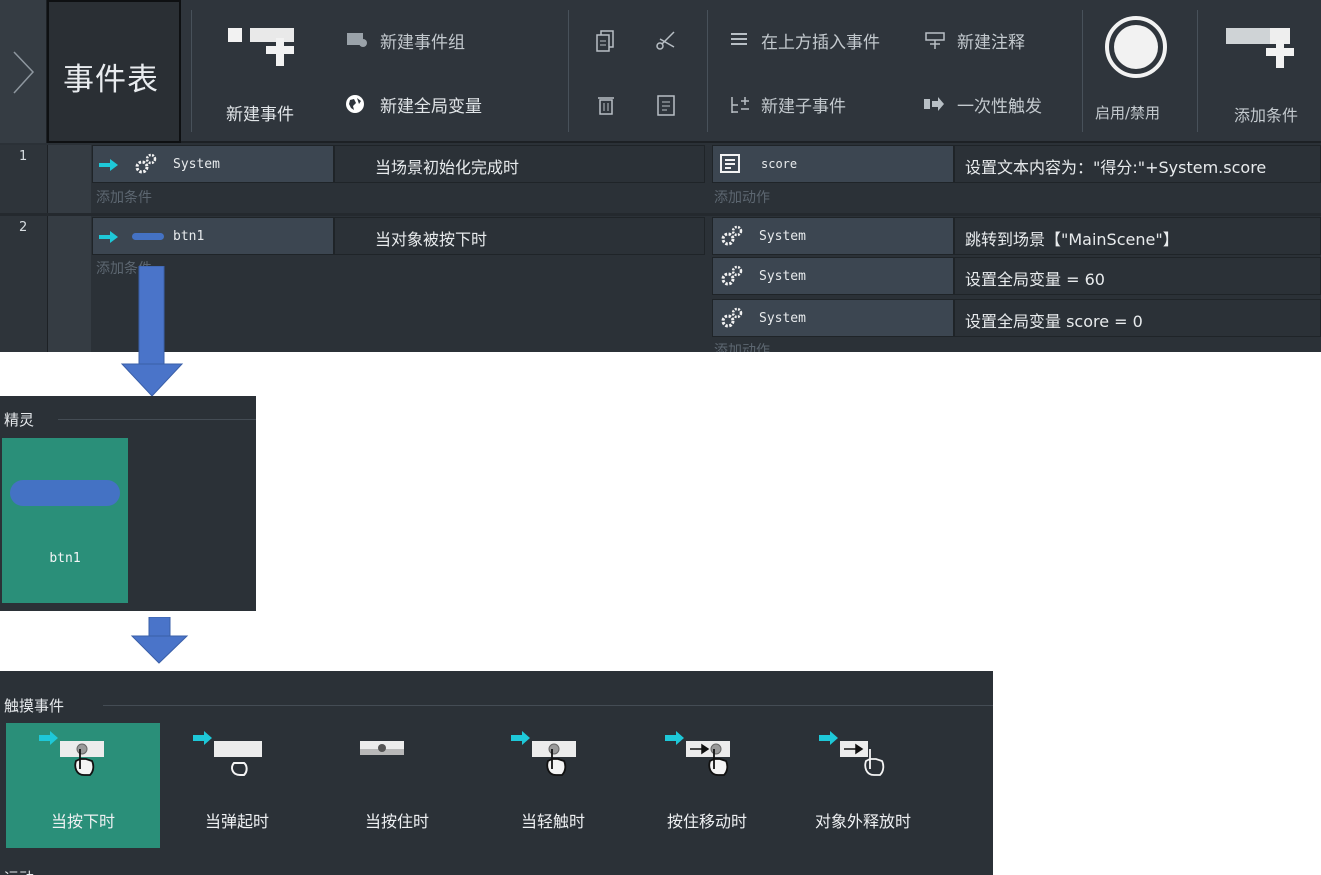 The height and width of the screenshot is (875, 1321). What do you see at coordinates (83, 785) in the screenshot?
I see `trigger-on-press: 当按下时` at bounding box center [83, 785].